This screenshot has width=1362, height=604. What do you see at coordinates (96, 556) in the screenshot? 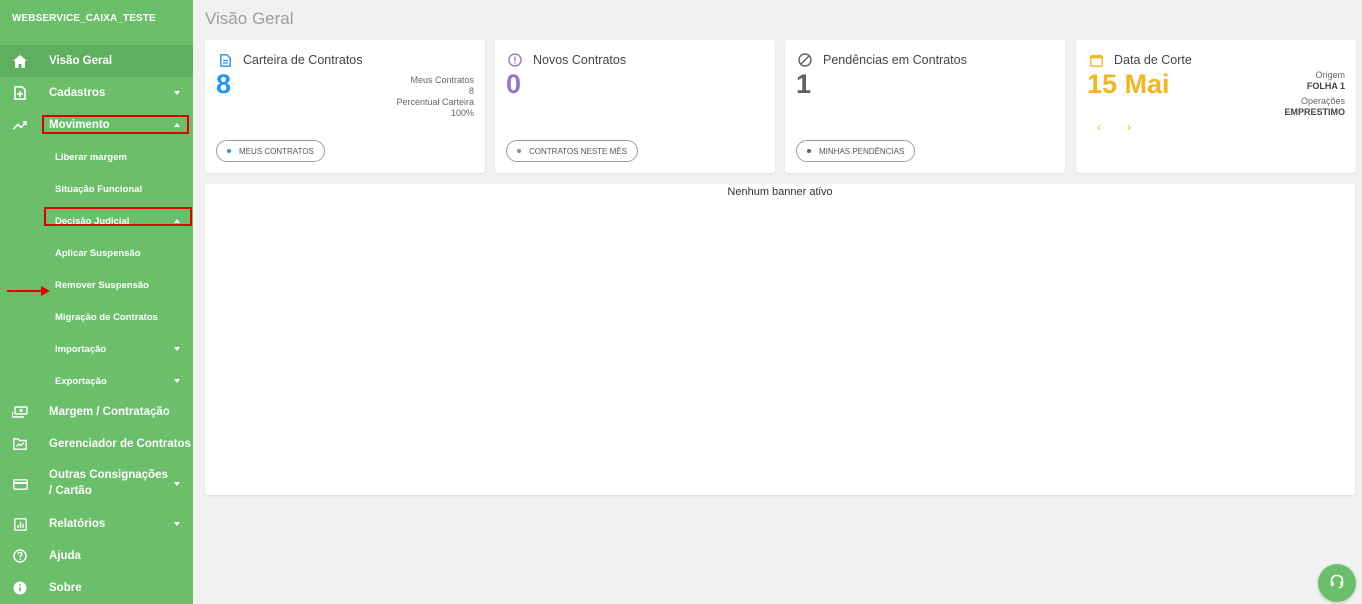
I see `nav-item-ajuda: Ajuda` at bounding box center [96, 556].